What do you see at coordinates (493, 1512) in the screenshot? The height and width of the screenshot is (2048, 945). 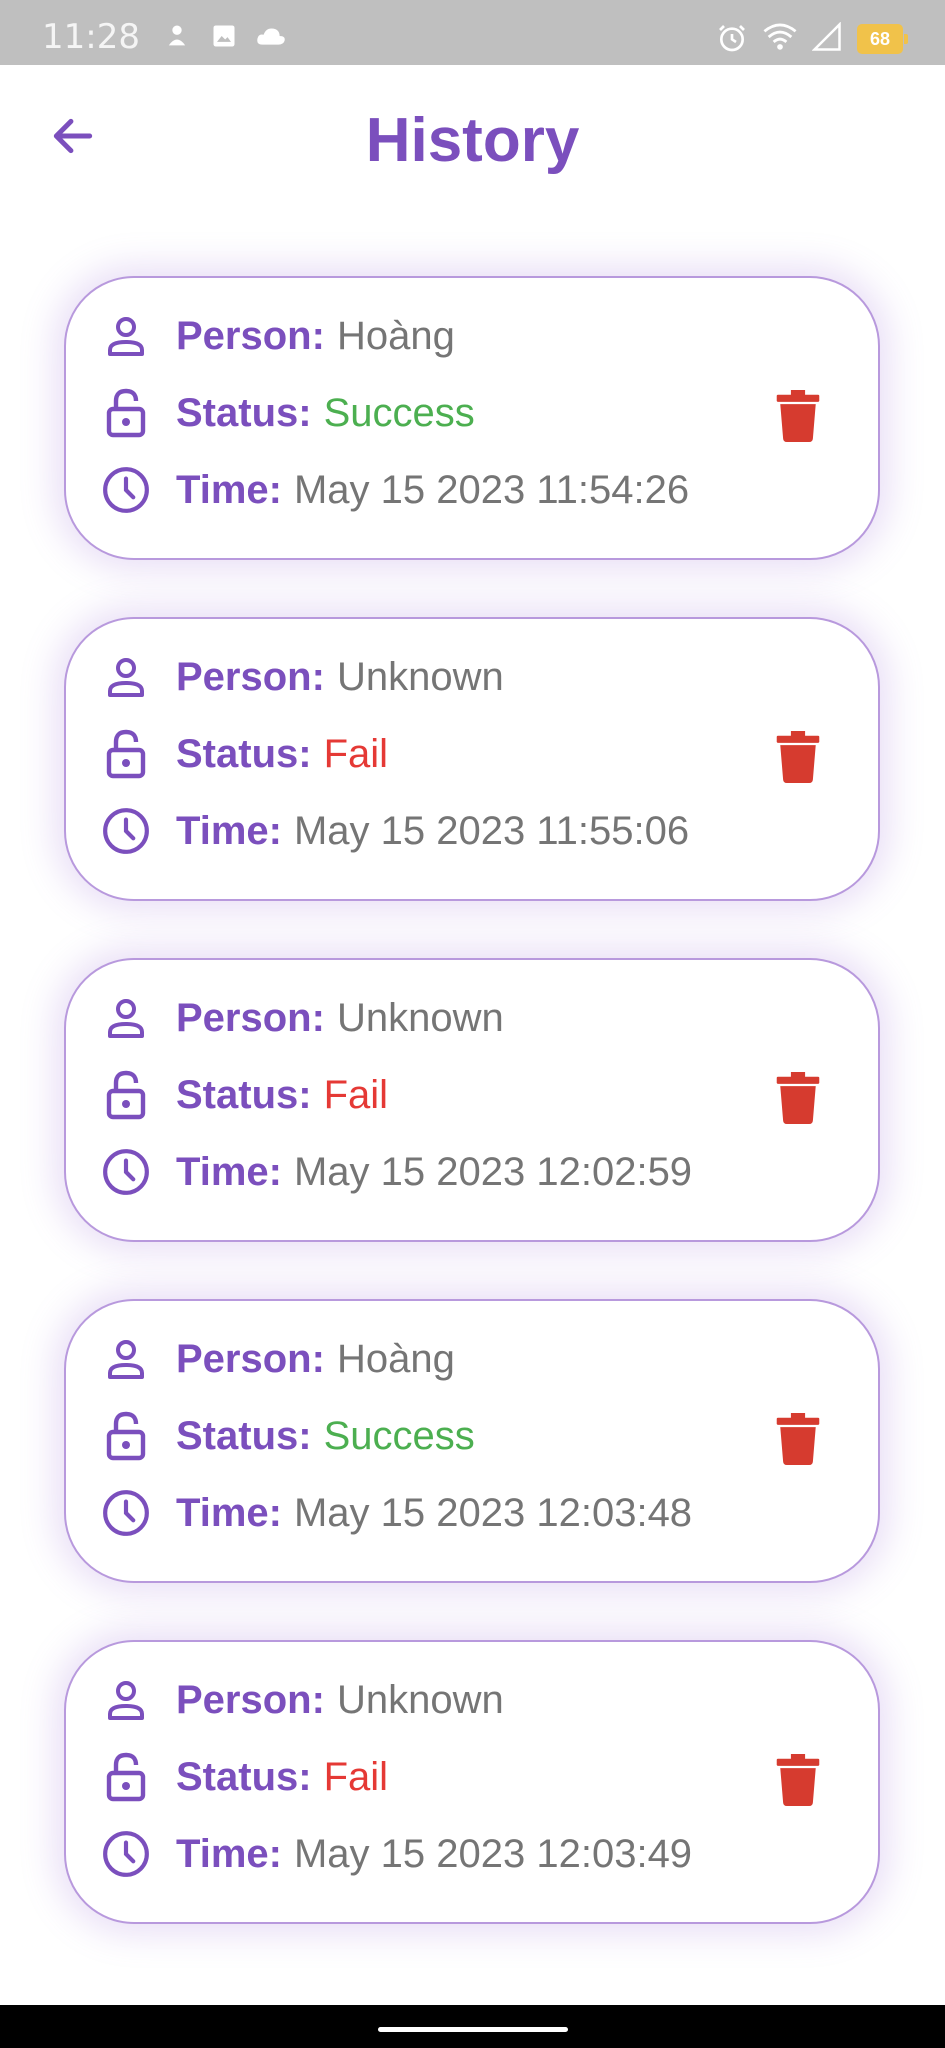 I see `time-value: May 15 2023 12:03:48` at bounding box center [493, 1512].